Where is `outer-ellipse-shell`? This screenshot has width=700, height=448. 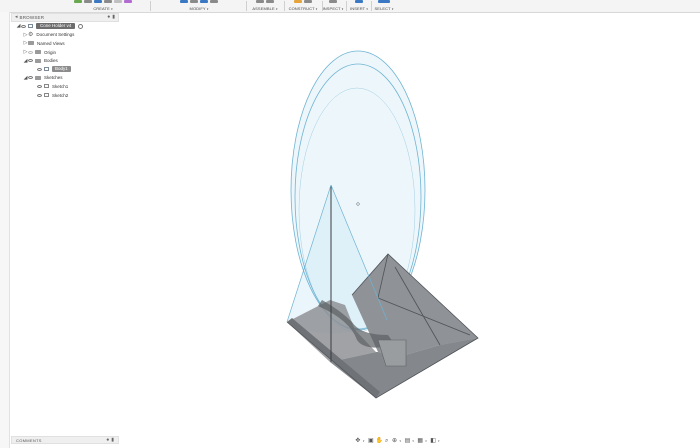 outer-ellipse-shell is located at coordinates (358, 190).